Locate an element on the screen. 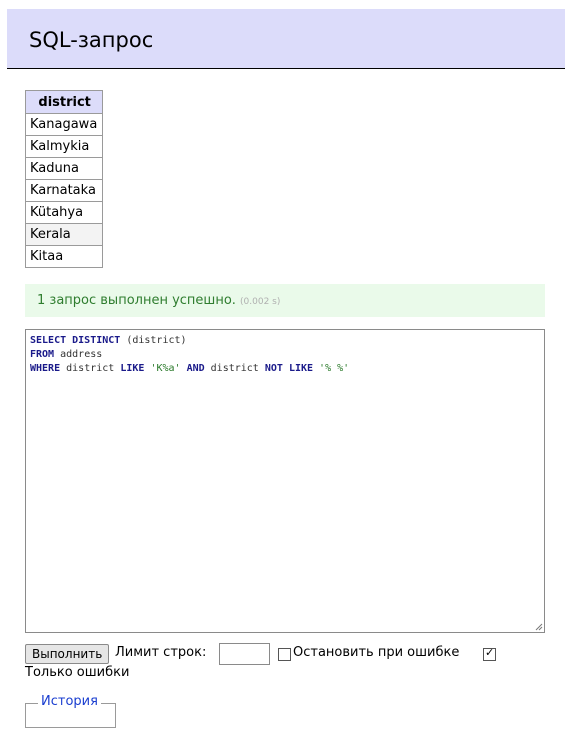 The height and width of the screenshot is (735, 566). table-cell: Kalmykia is located at coordinates (64, 146).